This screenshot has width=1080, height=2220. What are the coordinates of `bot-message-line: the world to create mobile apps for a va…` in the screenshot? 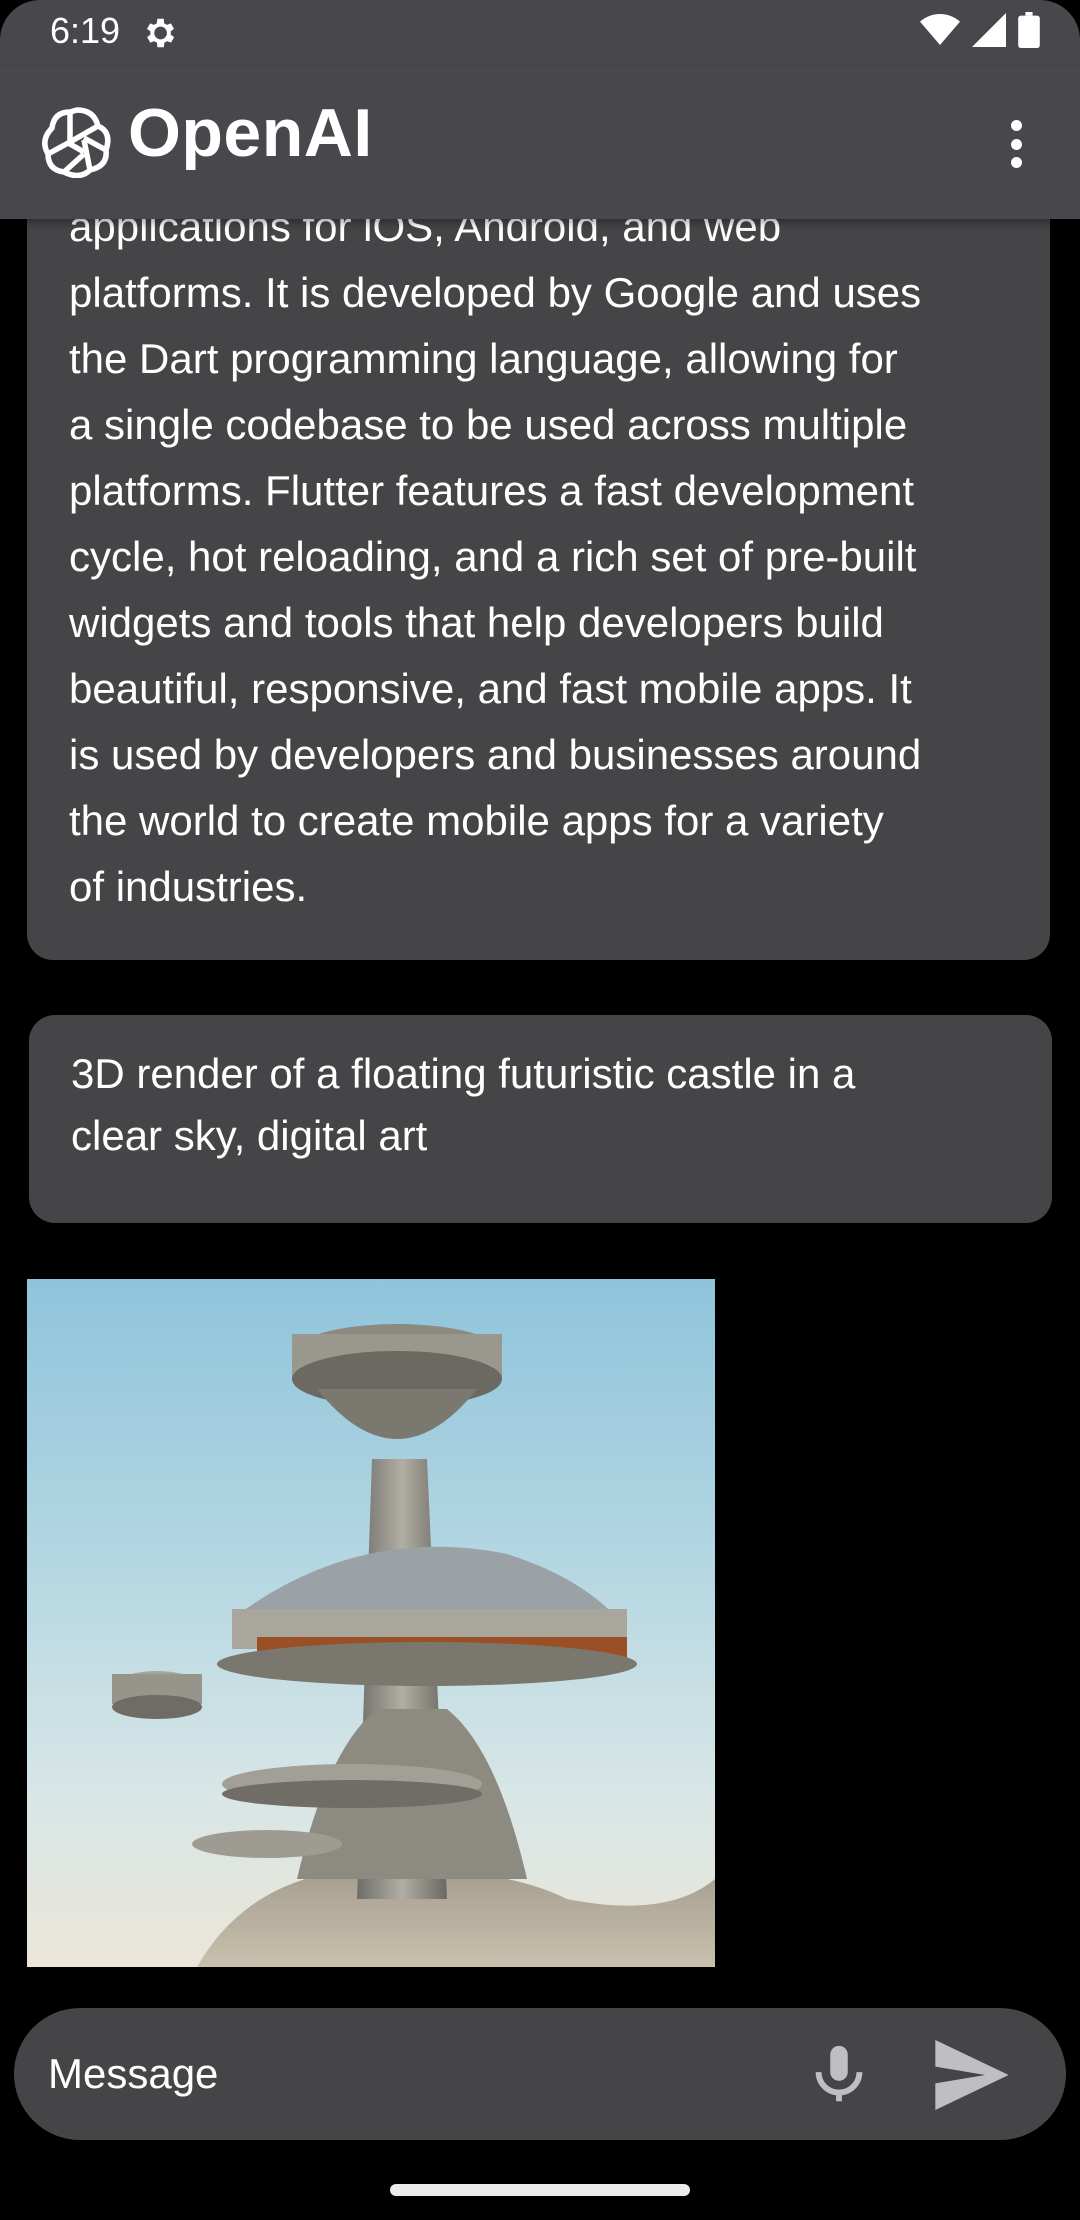 It's located at (476, 820).